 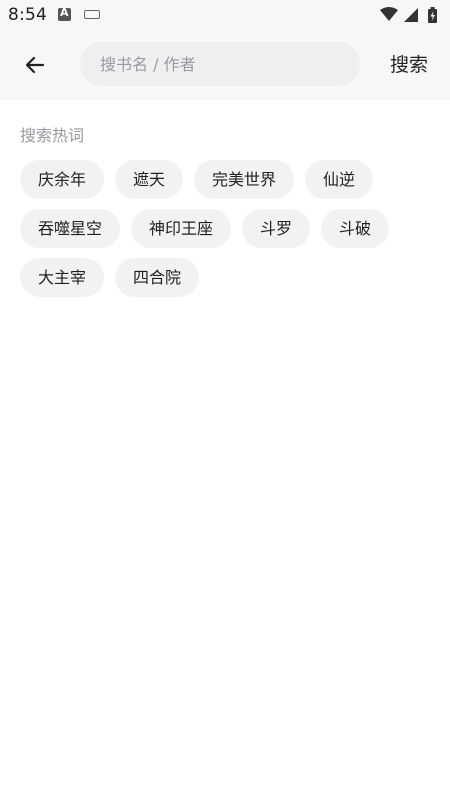 What do you see at coordinates (181, 228) in the screenshot?
I see `hot-search-tag: 神印王座` at bounding box center [181, 228].